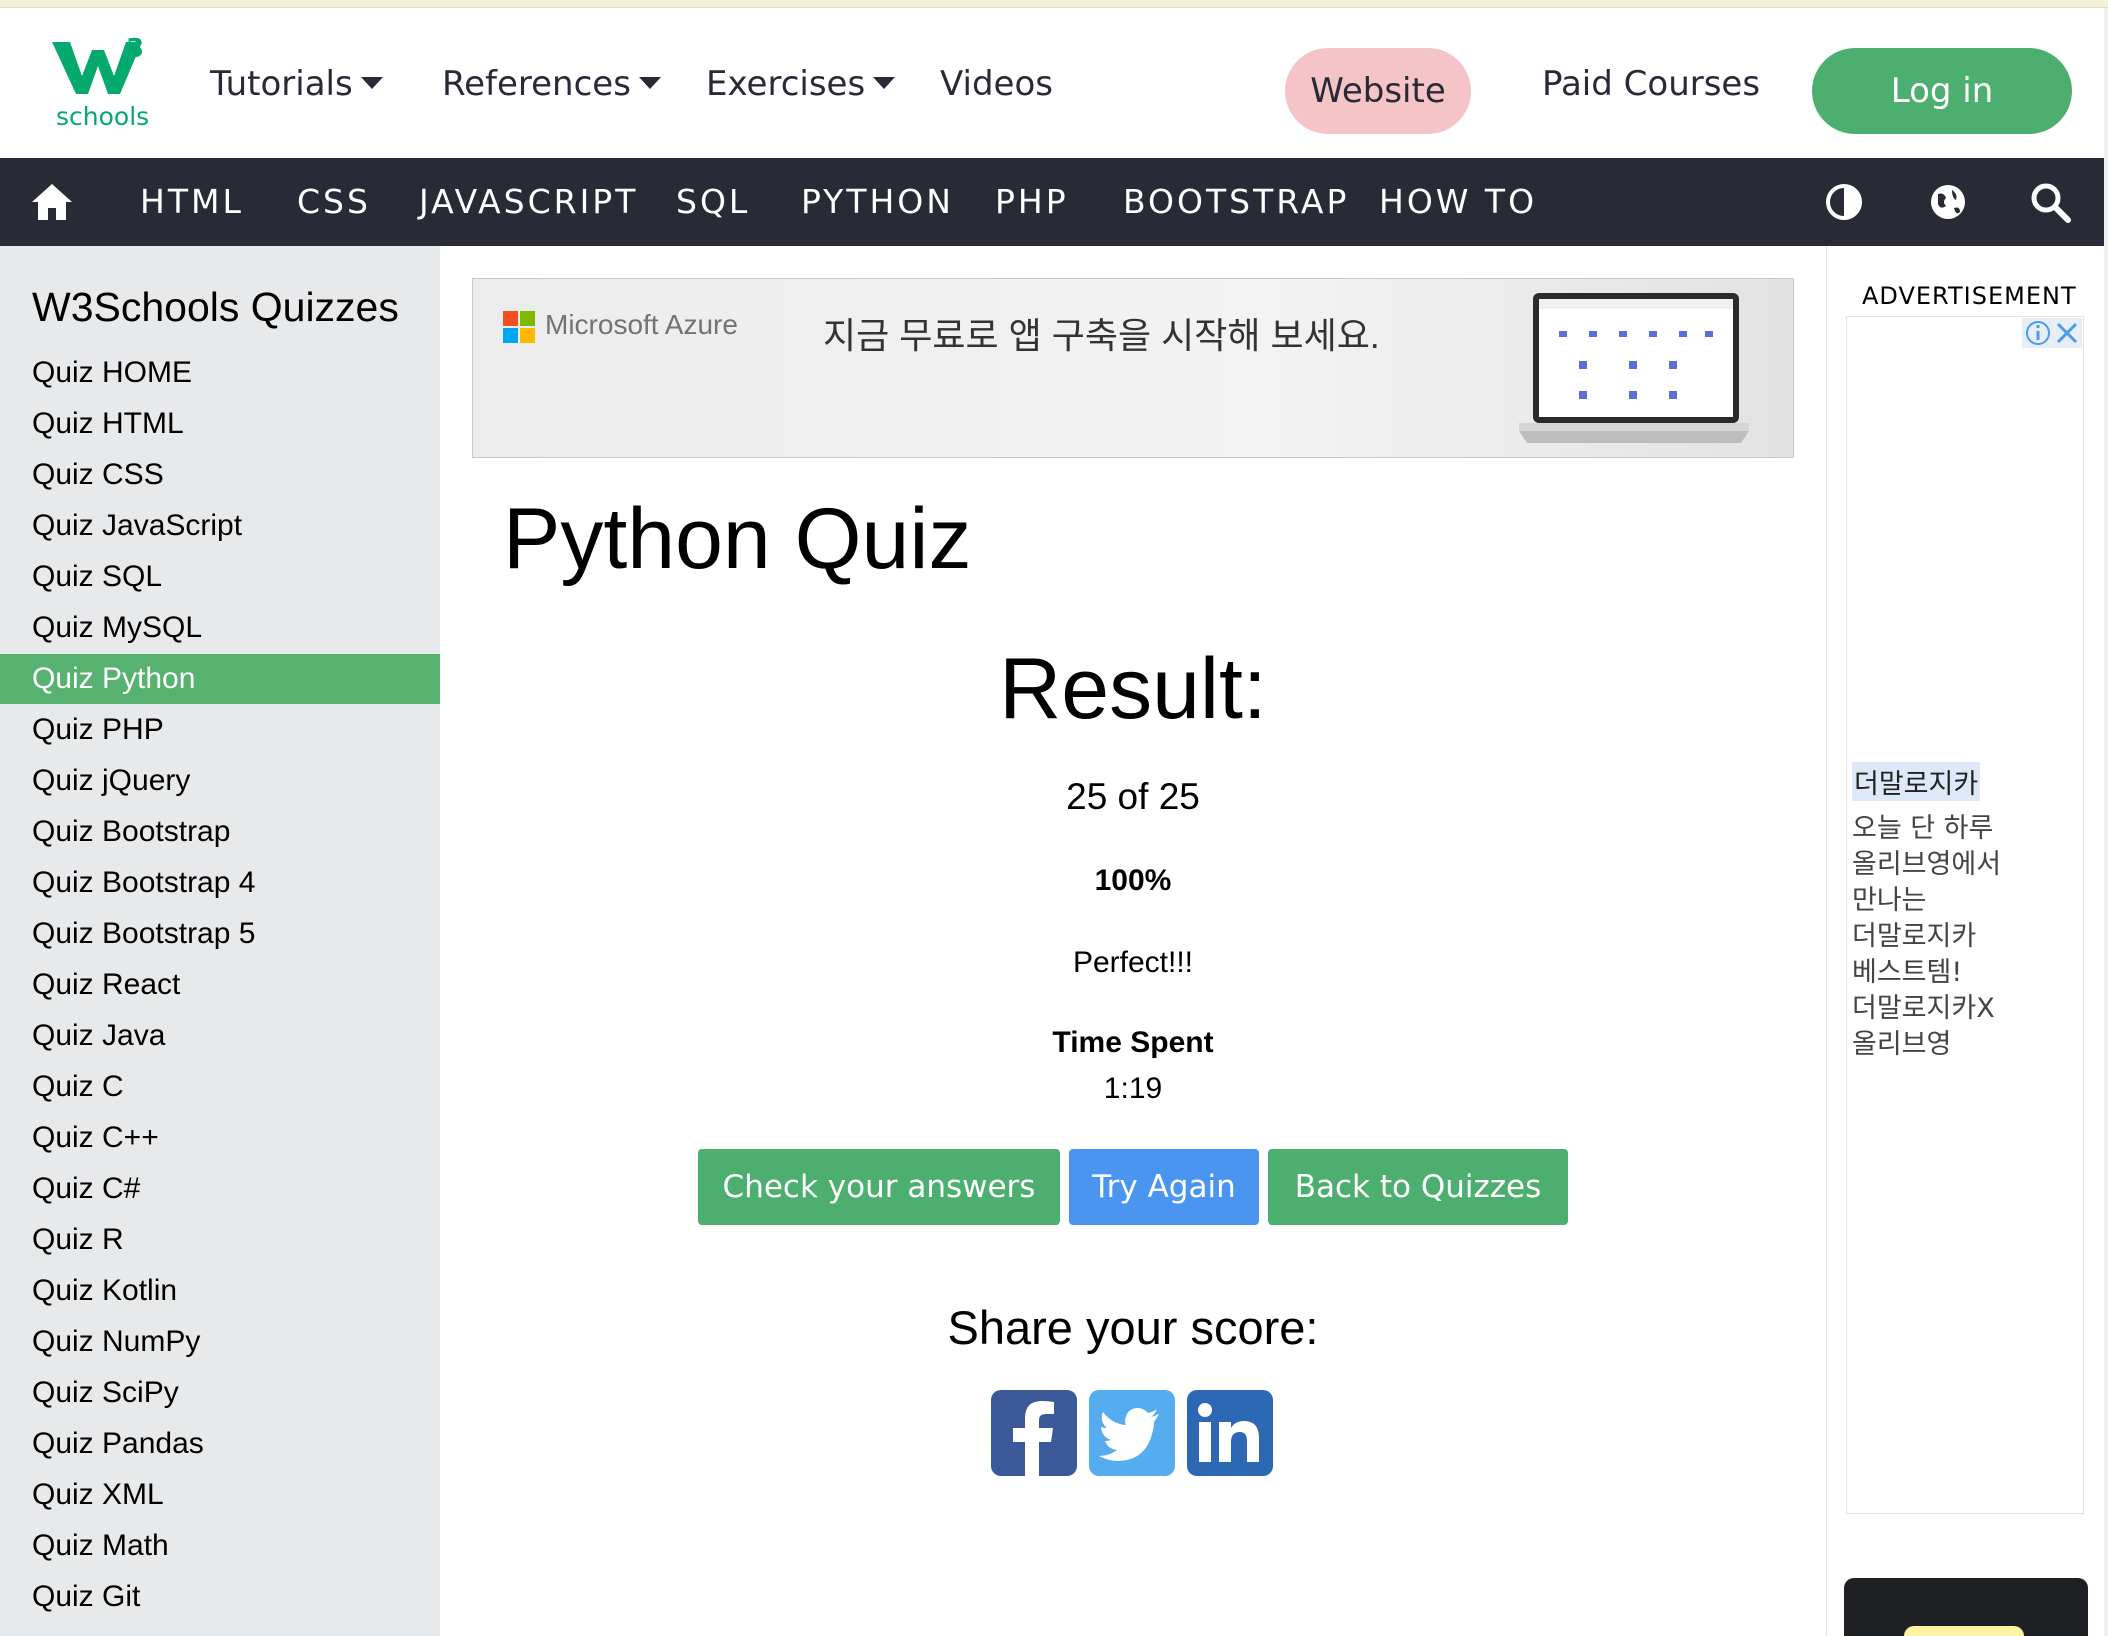 This screenshot has height=1636, width=2108. I want to click on sidebar-item-quiz-sql: Quiz SQL, so click(220, 577).